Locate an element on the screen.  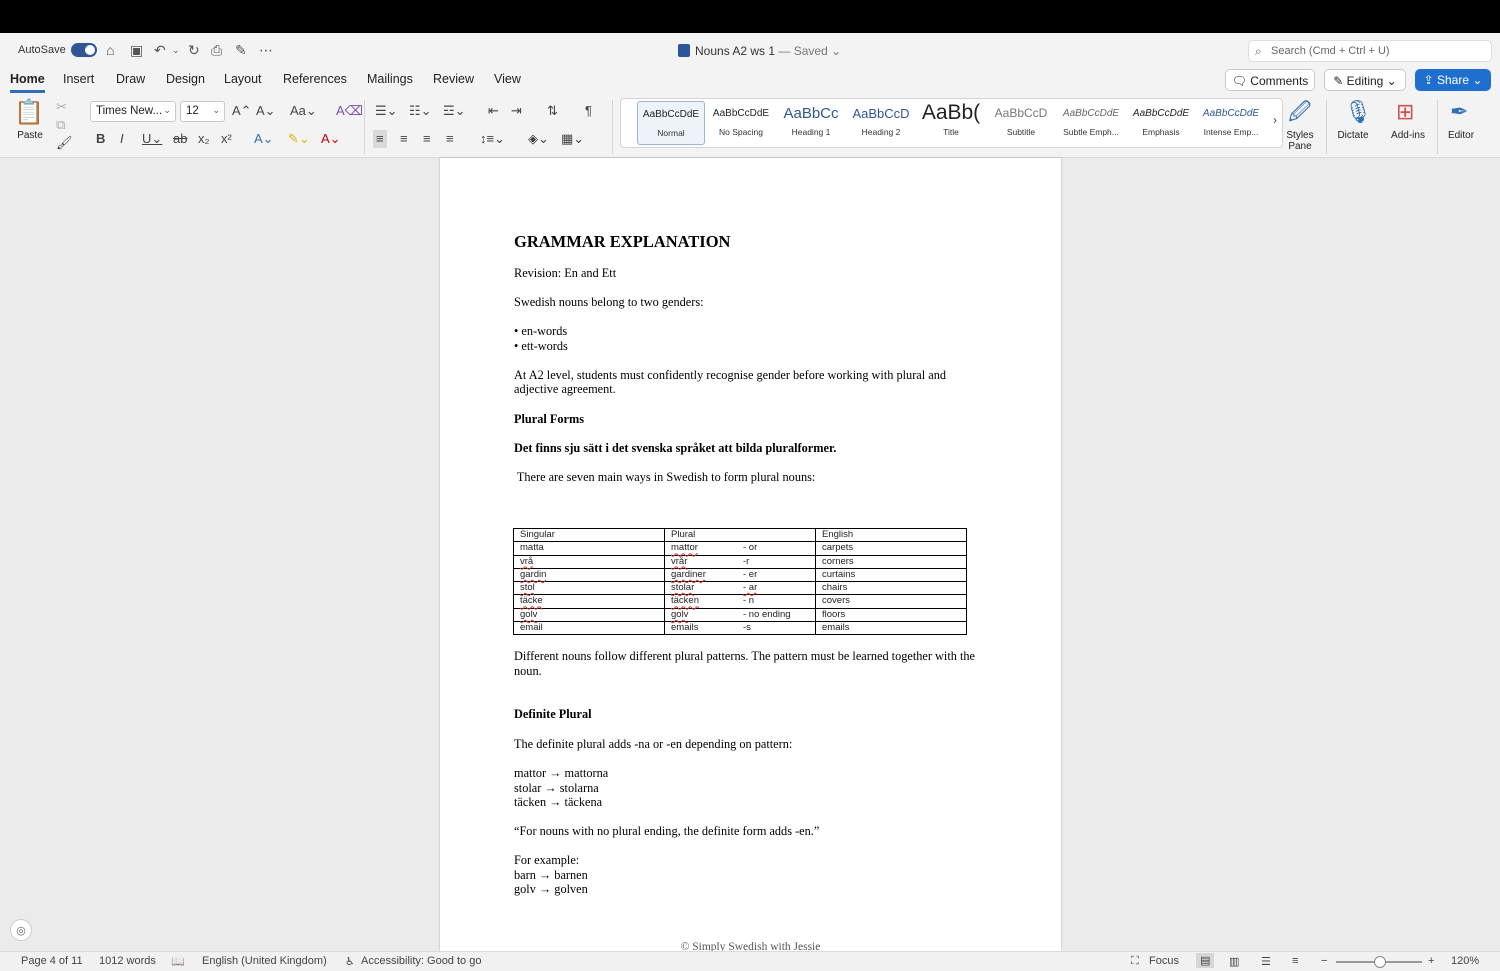
sort-icon: ⇅ is located at coordinates (552, 111).